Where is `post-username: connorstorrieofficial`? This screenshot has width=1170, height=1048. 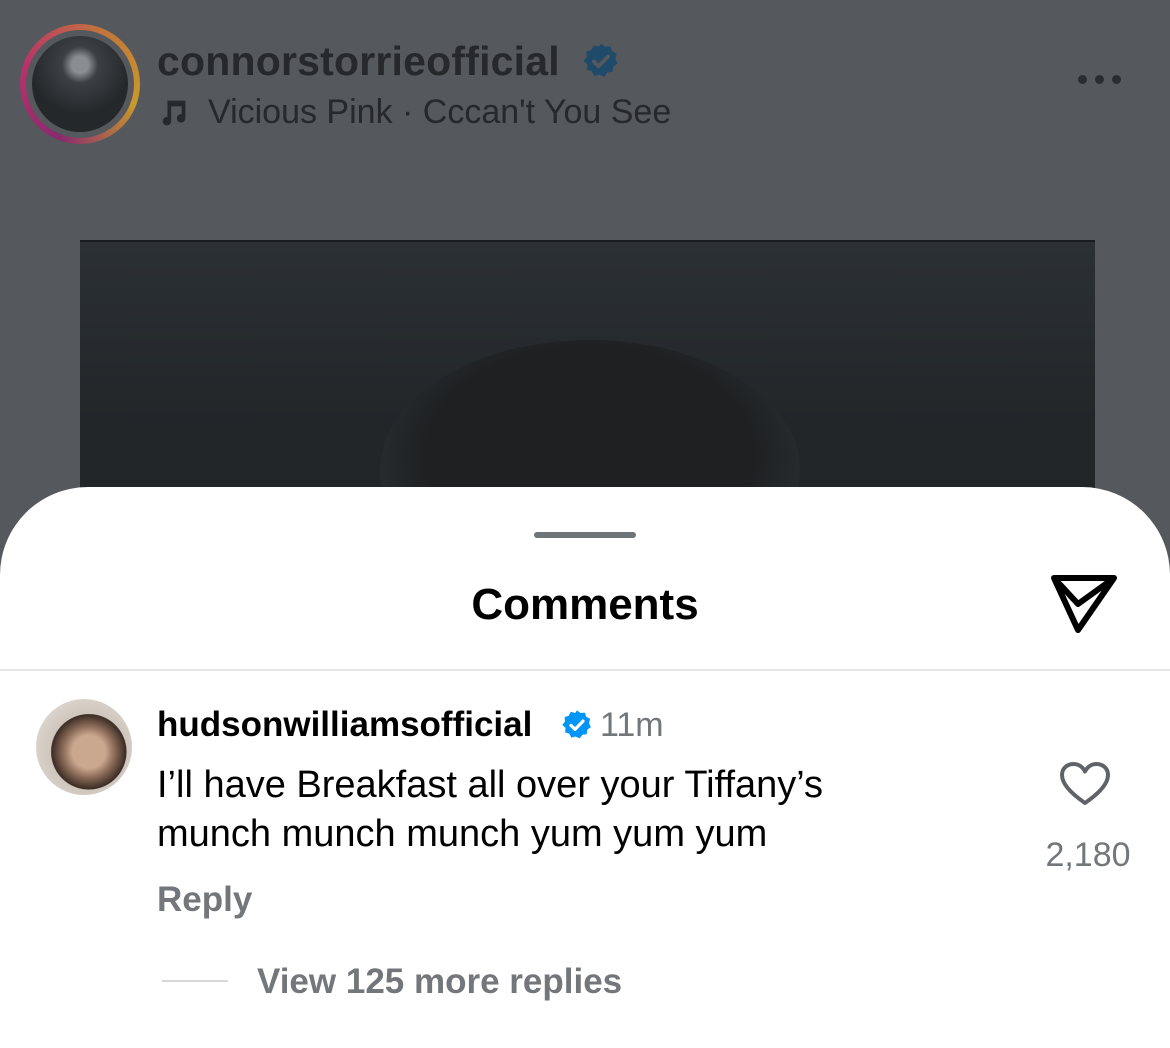 post-username: connorstorrieofficial is located at coordinates (358, 61).